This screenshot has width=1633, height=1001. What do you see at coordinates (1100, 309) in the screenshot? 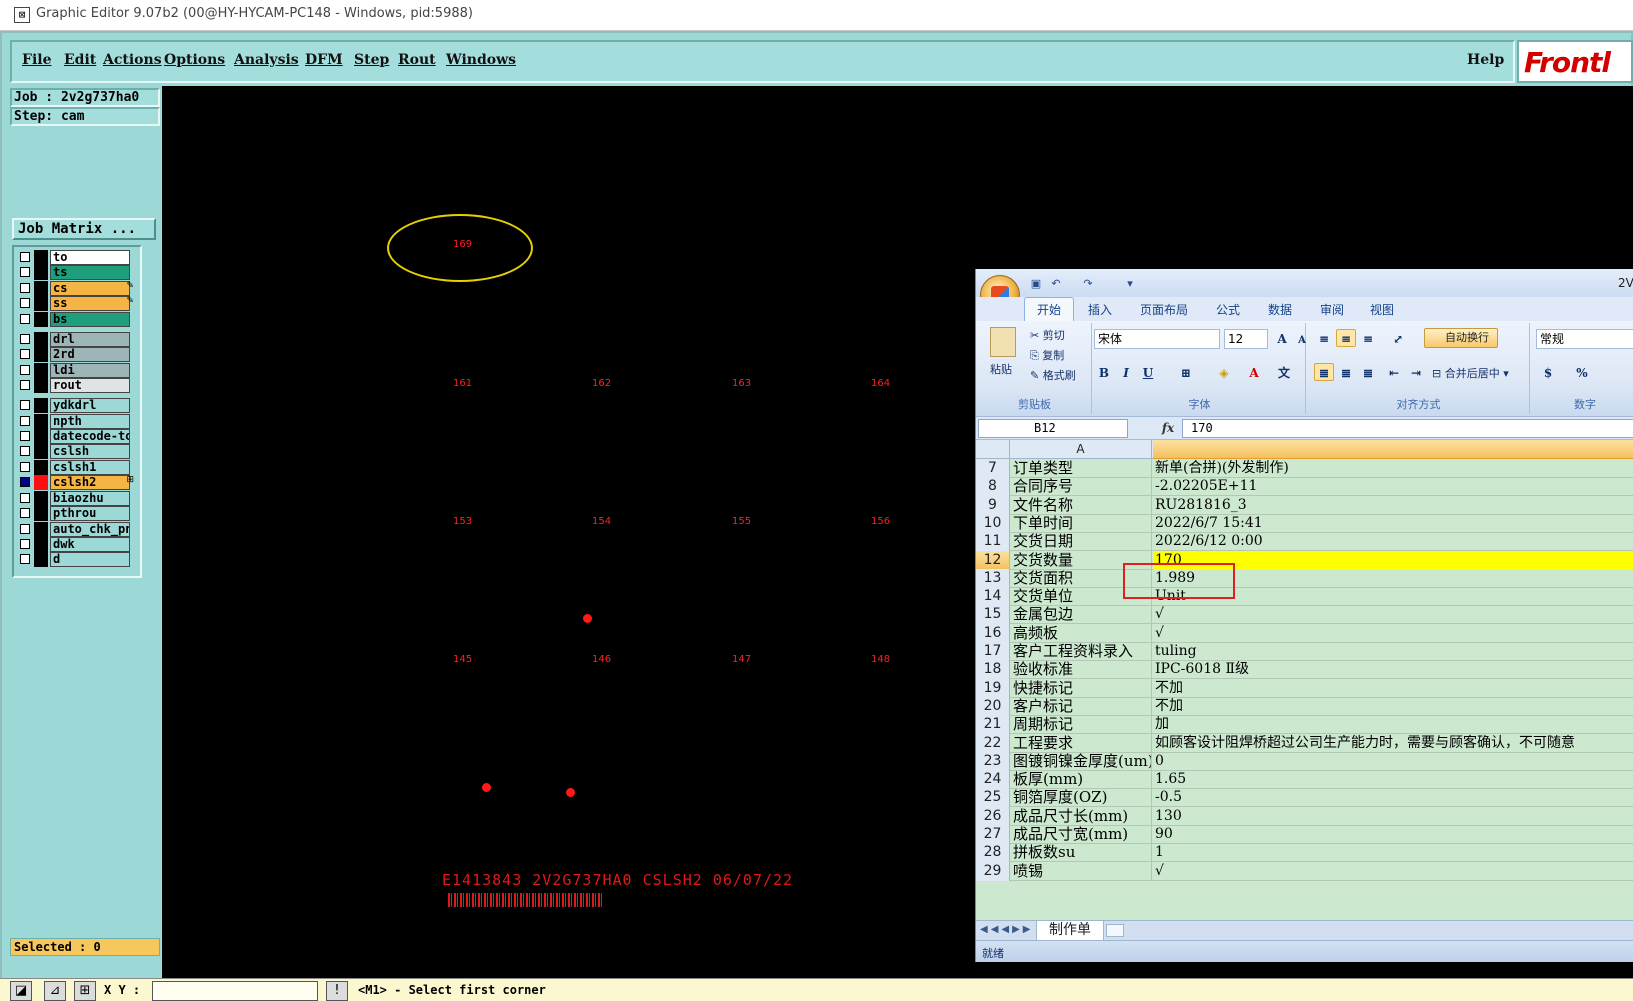
I see `tab-insert: 插入` at bounding box center [1100, 309].